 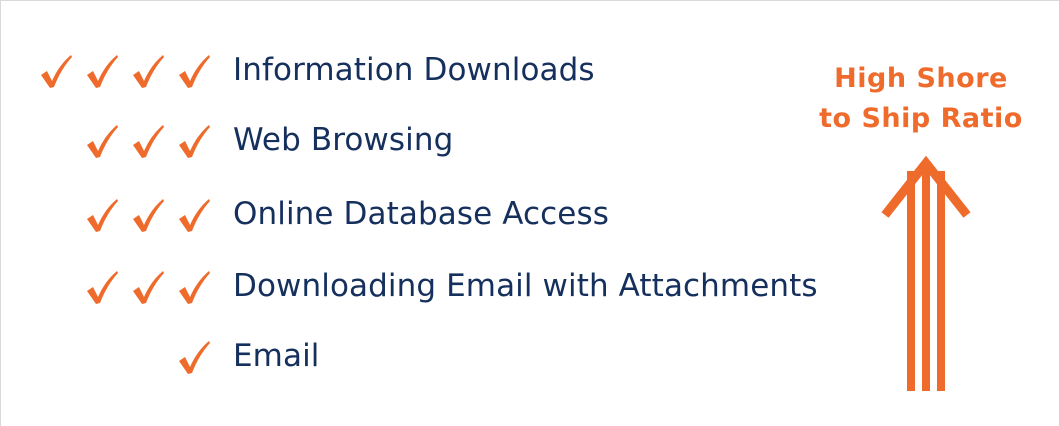 What do you see at coordinates (908, 99) in the screenshot?
I see `ratio-text: High Shore to Ship Ratio` at bounding box center [908, 99].